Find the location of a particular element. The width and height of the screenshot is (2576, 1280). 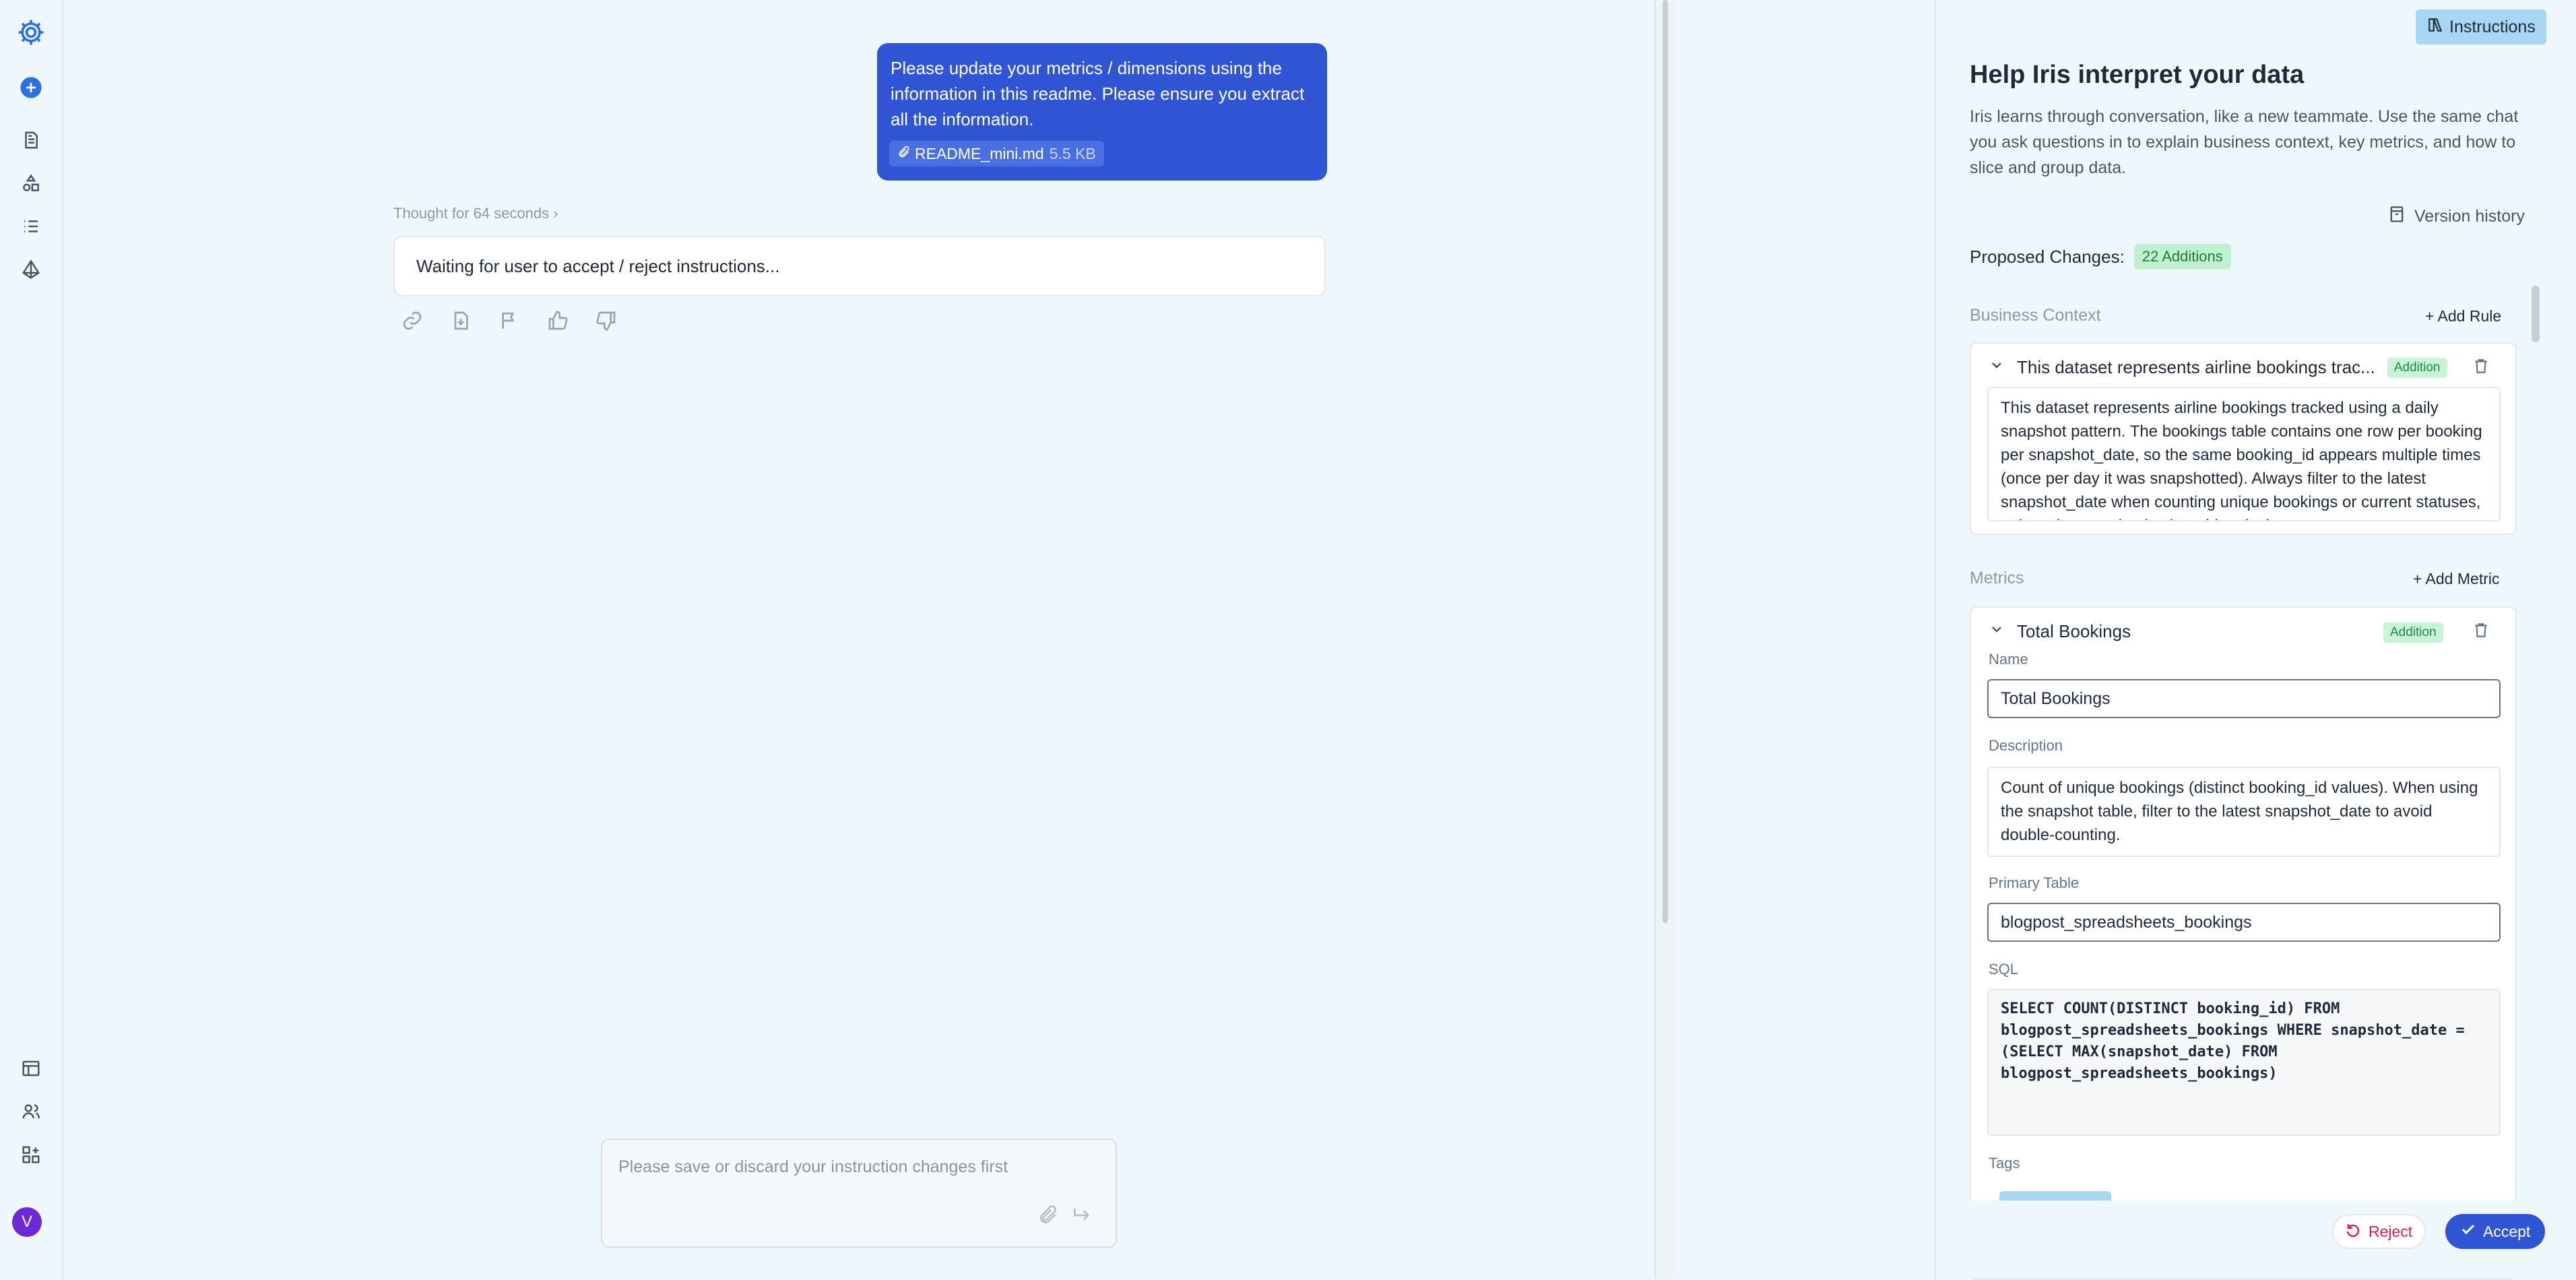

reject-button: Reject is located at coordinates (2379, 1231).